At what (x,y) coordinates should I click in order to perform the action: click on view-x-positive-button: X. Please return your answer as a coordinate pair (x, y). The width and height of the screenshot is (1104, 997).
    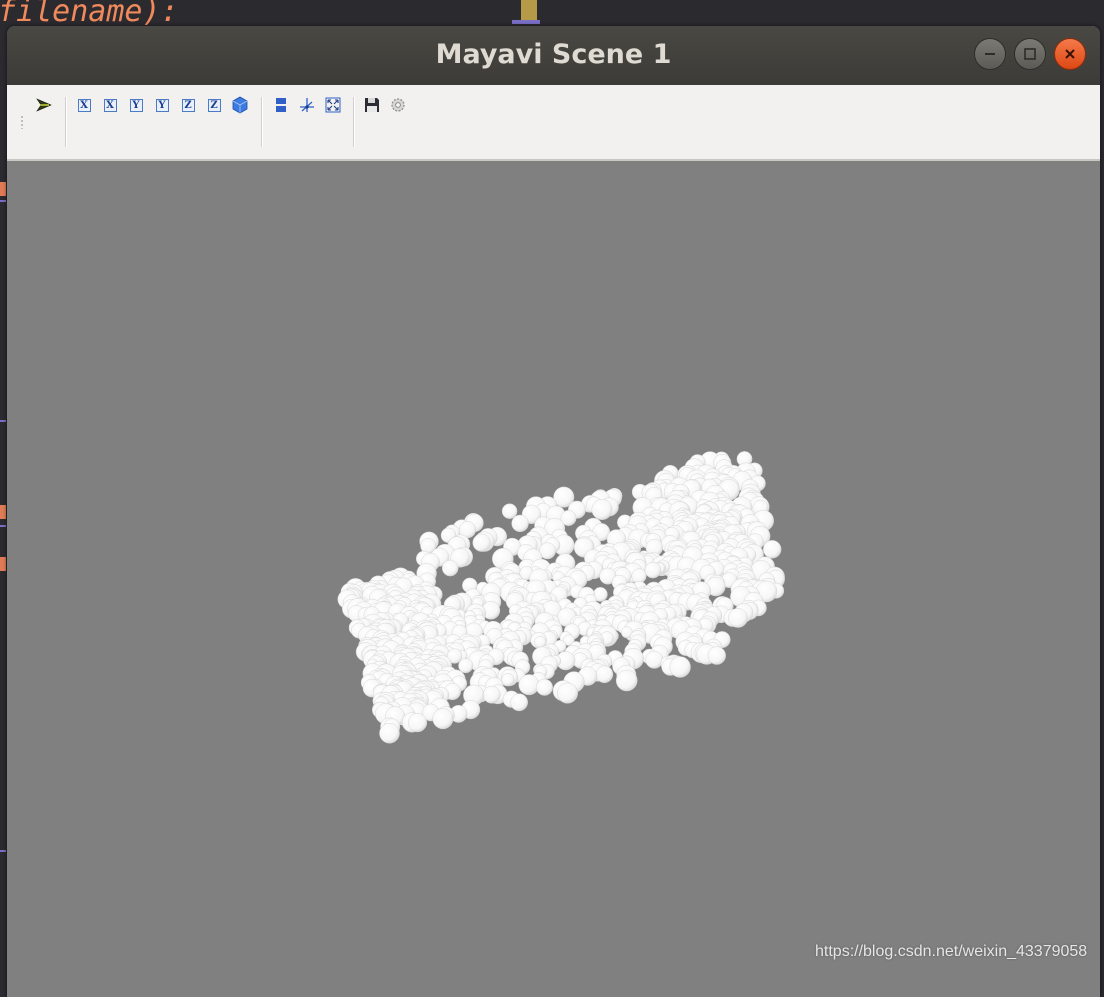
    Looking at the image, I should click on (84, 105).